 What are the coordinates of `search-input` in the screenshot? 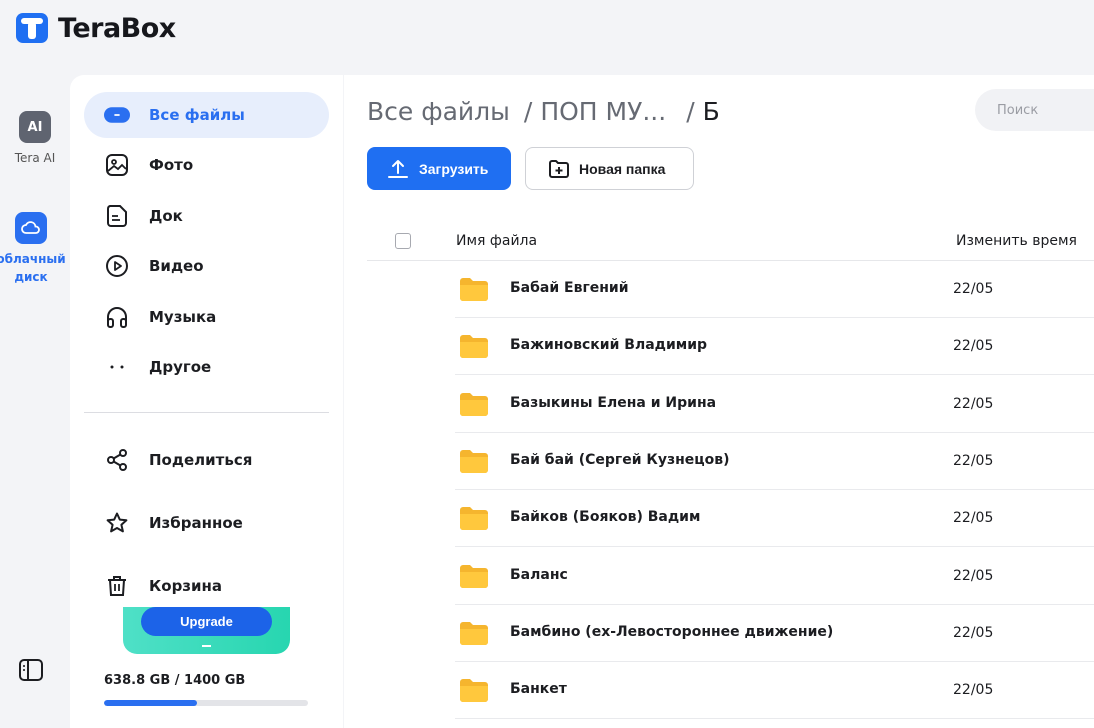 It's located at (1034, 110).